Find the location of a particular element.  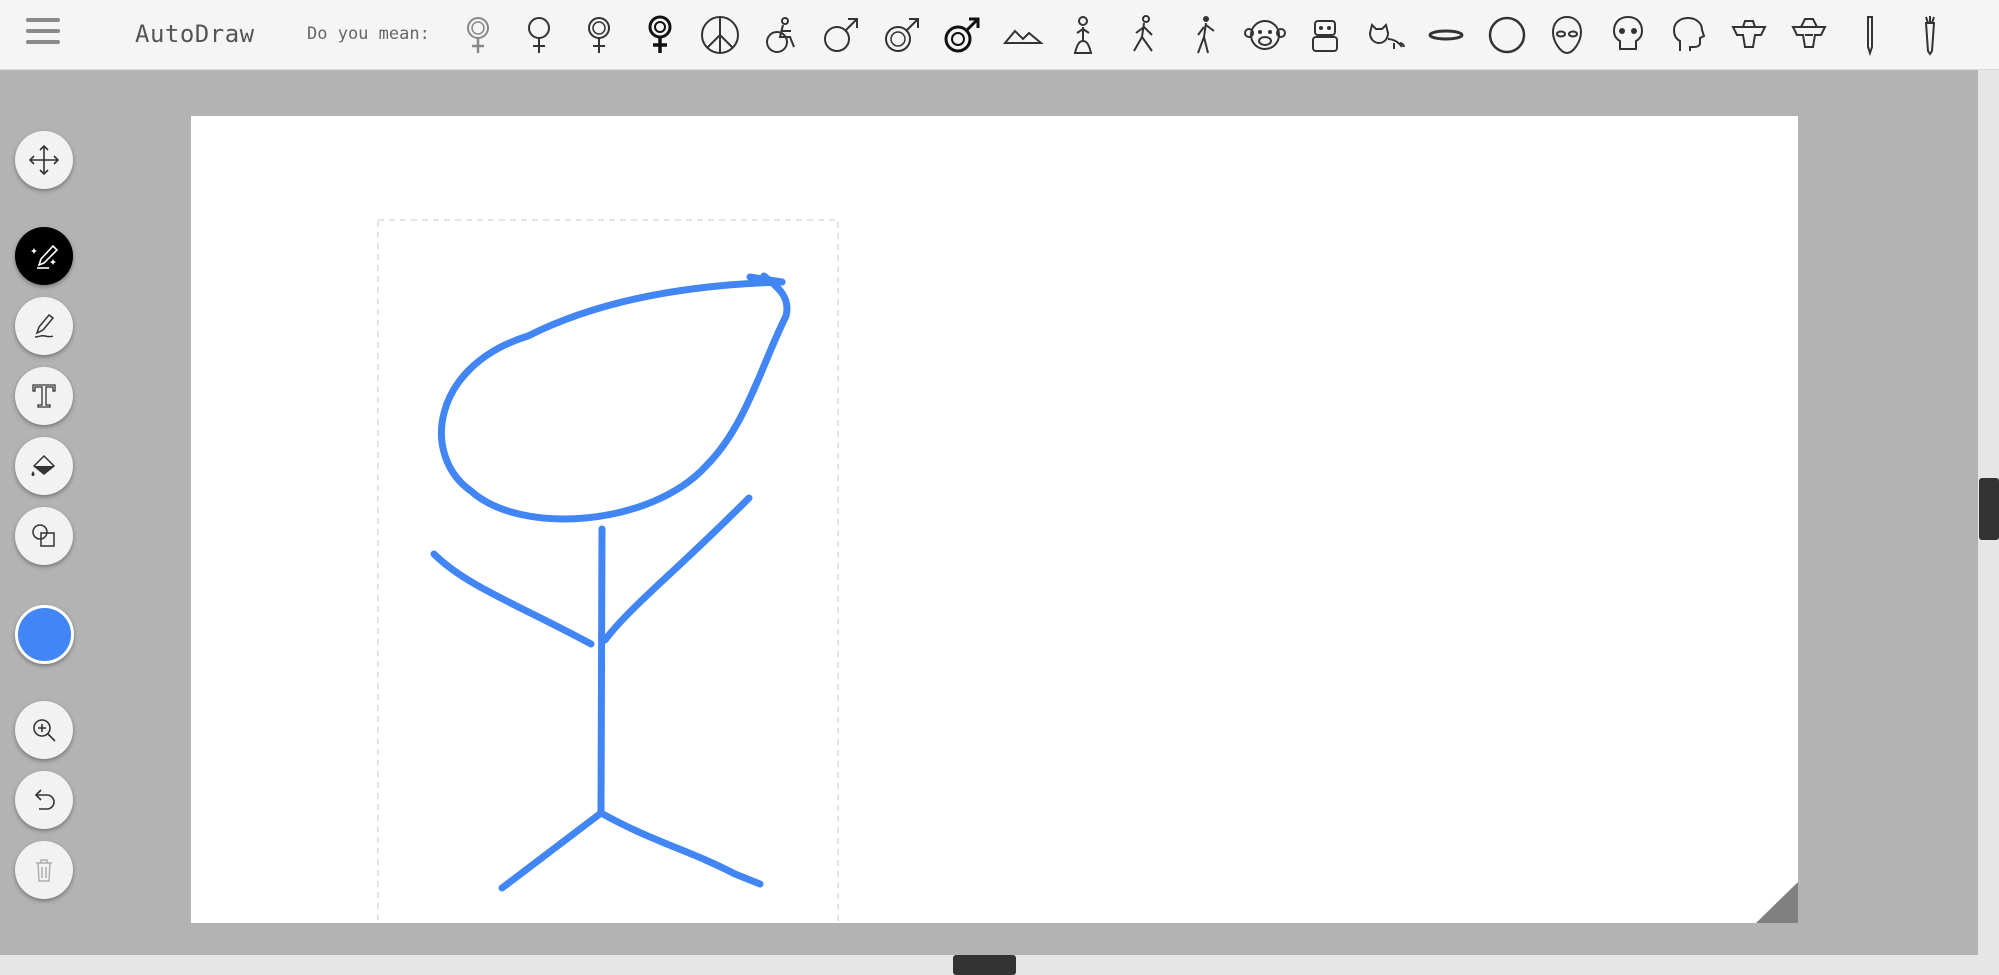

right-leg-stroke is located at coordinates (680, 848).